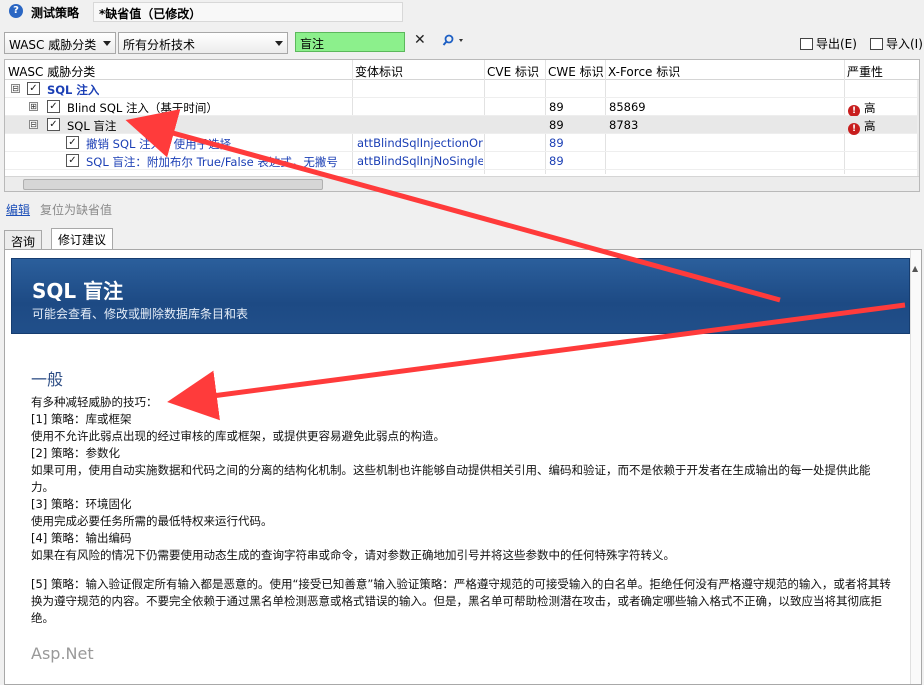 The image size is (924, 685). I want to click on find-button, so click(453, 42).